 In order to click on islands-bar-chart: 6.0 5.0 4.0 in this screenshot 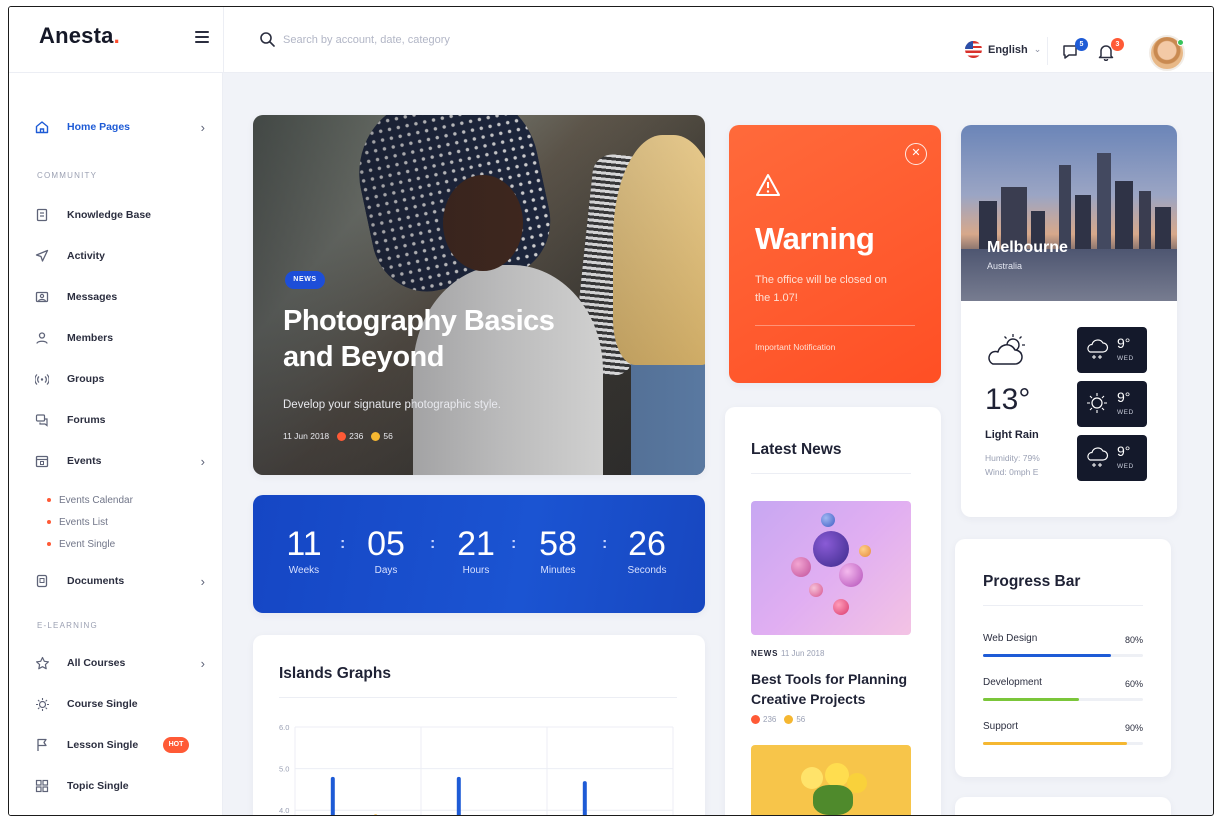, I will do `click(476, 769)`.